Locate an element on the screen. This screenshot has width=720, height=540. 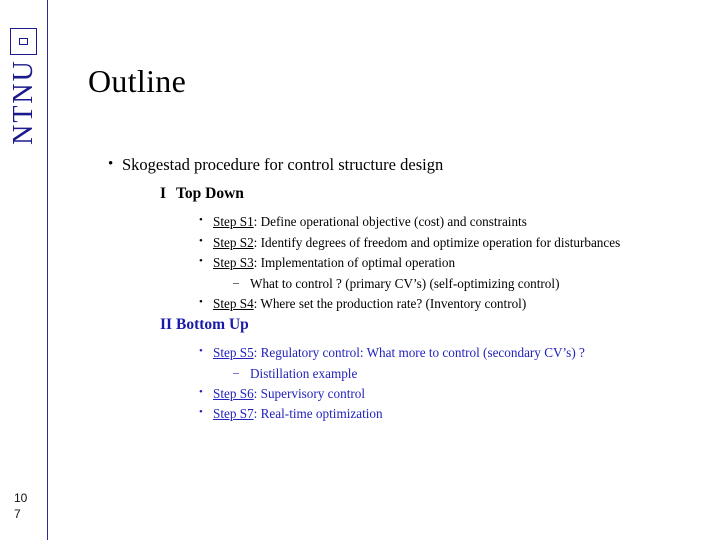
outline-step-s6: • Step S6: Supervisory control is located at coordinates (398, 393).